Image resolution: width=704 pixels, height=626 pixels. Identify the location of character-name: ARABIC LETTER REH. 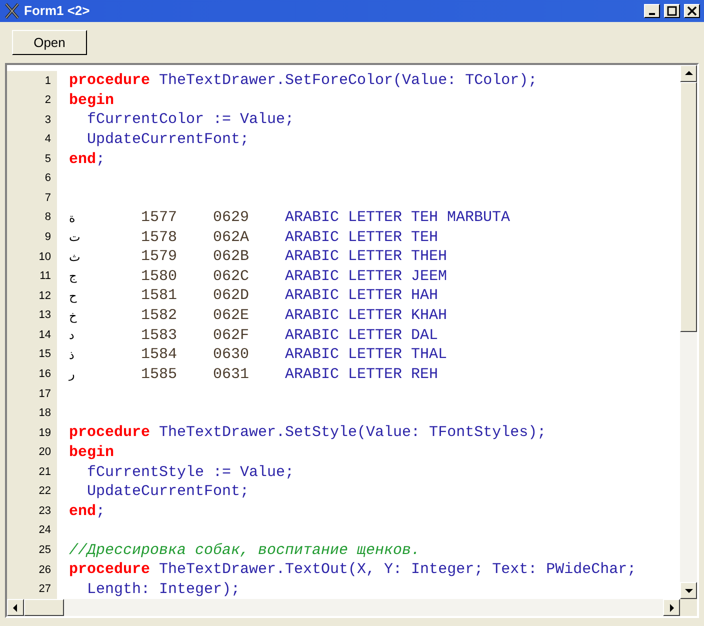
(361, 374).